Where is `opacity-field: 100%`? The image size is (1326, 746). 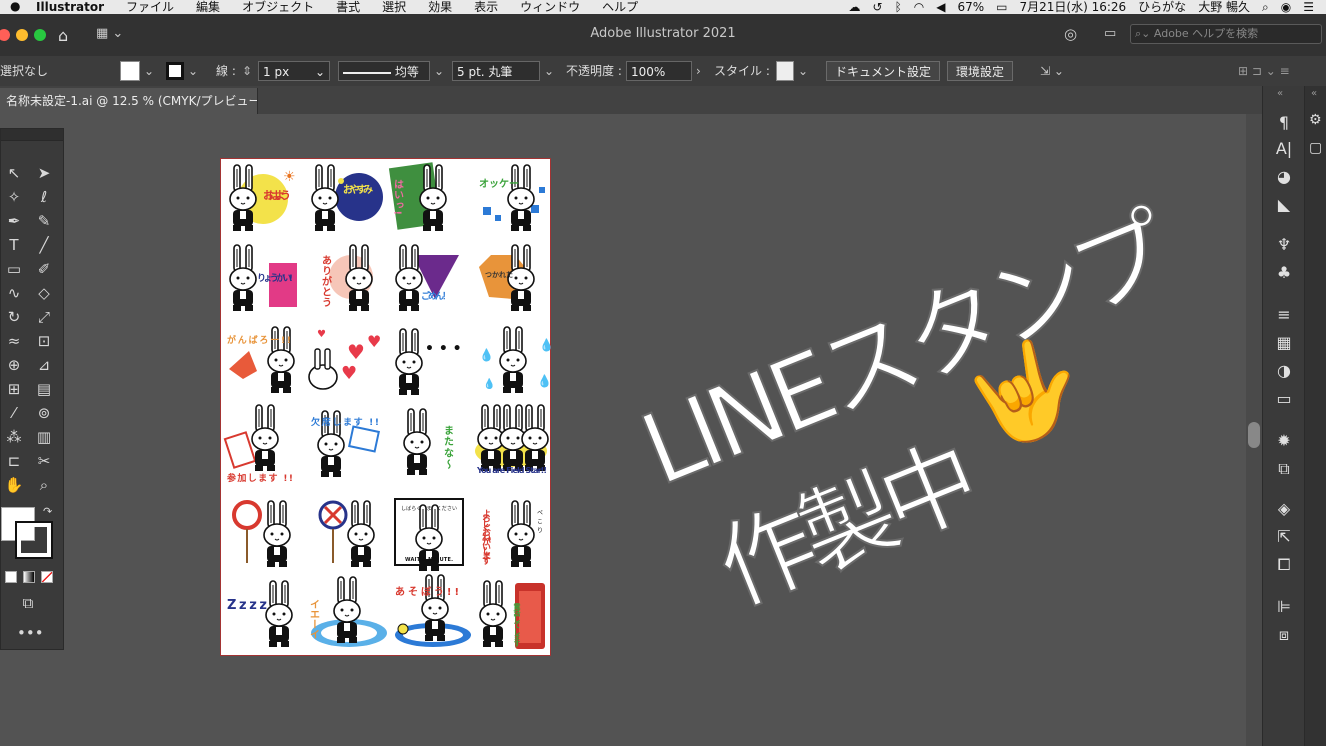
opacity-field: 100% is located at coordinates (659, 71).